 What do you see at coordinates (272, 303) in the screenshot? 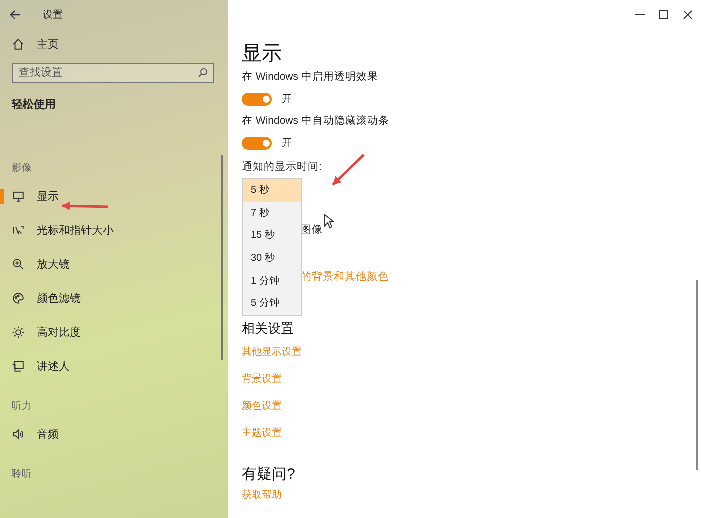
I see `dropdown-option: 5 分钟` at bounding box center [272, 303].